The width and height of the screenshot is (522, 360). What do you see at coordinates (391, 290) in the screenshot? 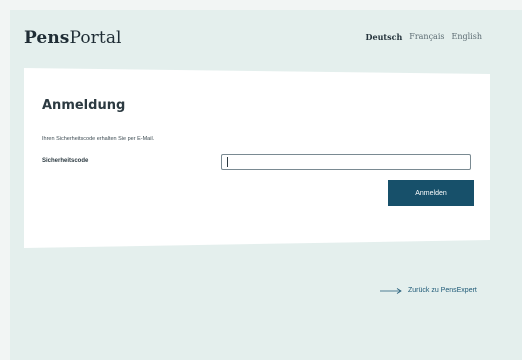
I see `arrow-right-icon` at bounding box center [391, 290].